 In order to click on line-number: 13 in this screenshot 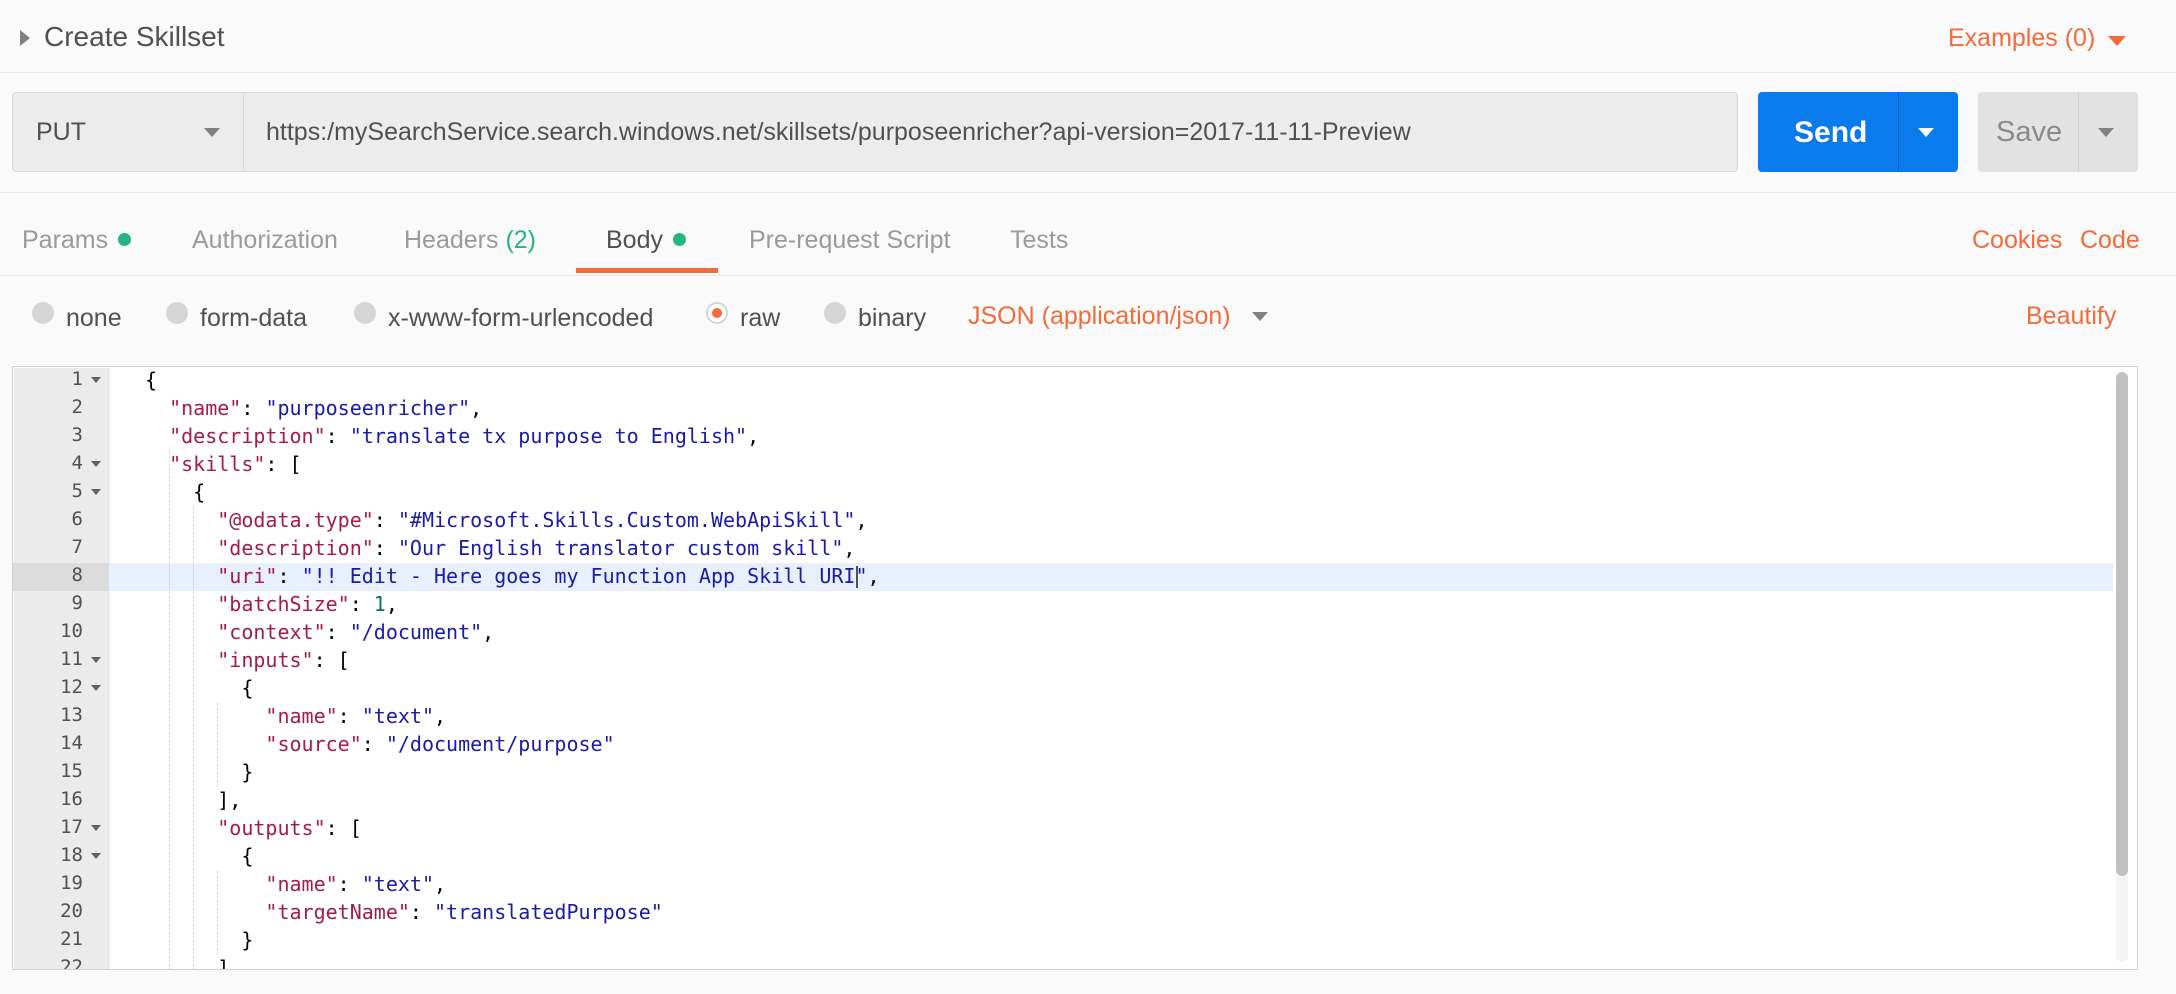, I will do `click(71, 715)`.